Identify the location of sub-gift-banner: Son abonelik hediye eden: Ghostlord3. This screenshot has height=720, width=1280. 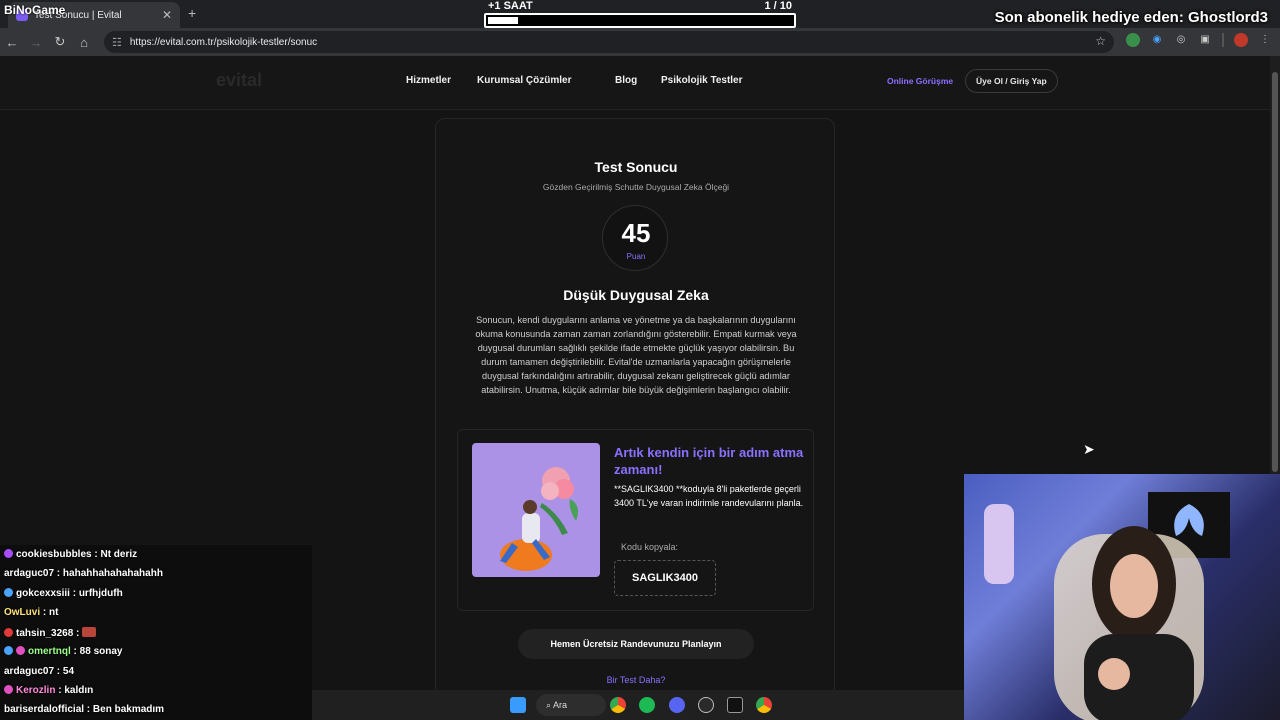
(1131, 17).